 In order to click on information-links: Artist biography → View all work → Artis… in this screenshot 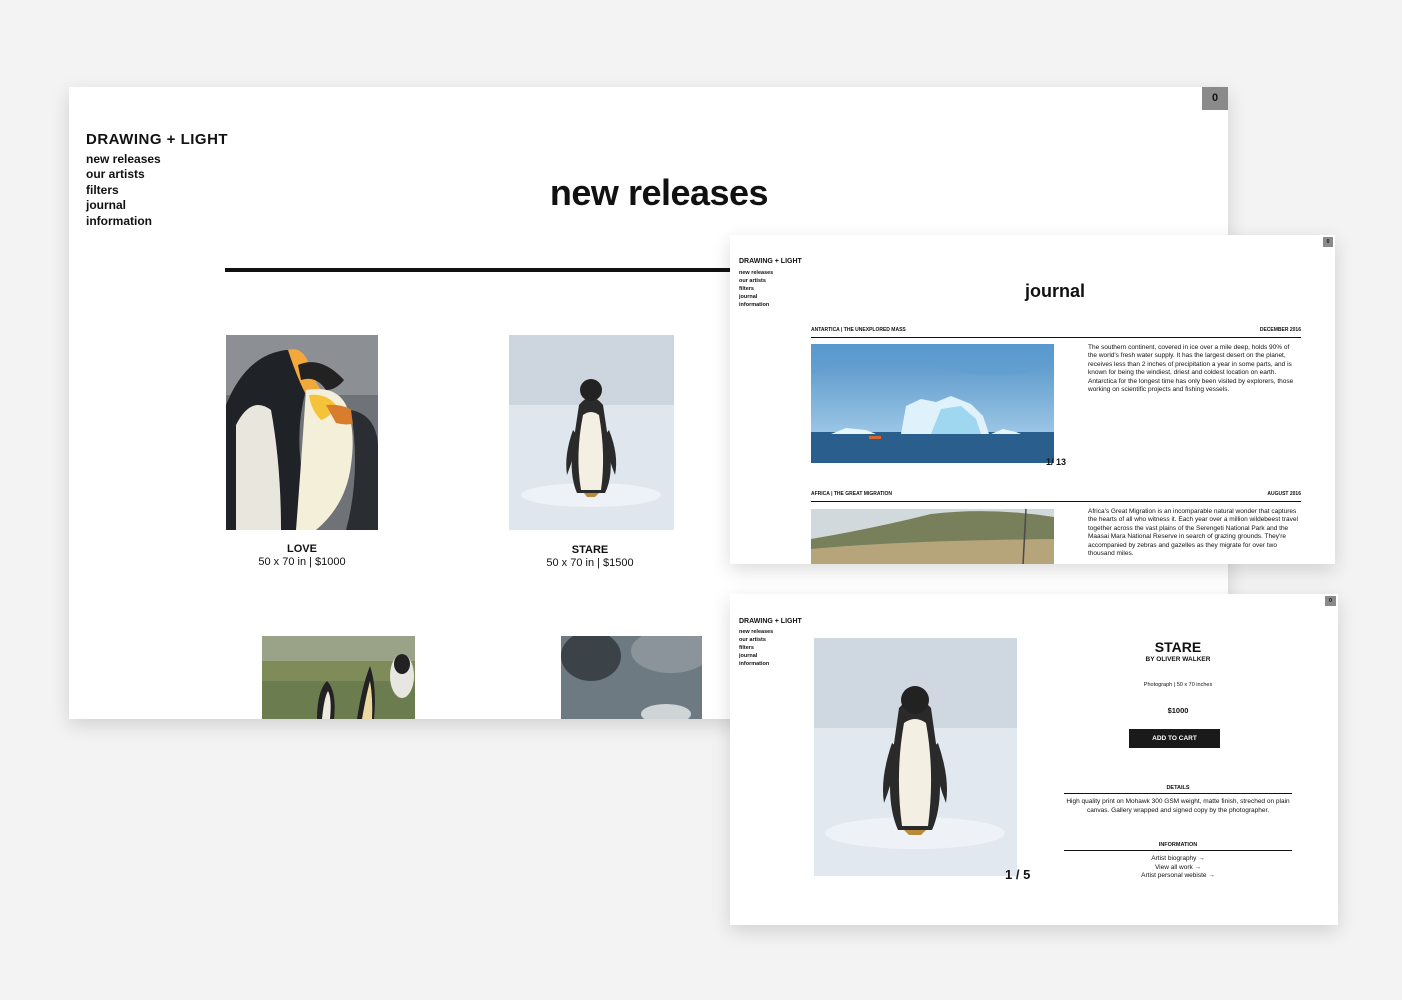, I will do `click(1178, 868)`.